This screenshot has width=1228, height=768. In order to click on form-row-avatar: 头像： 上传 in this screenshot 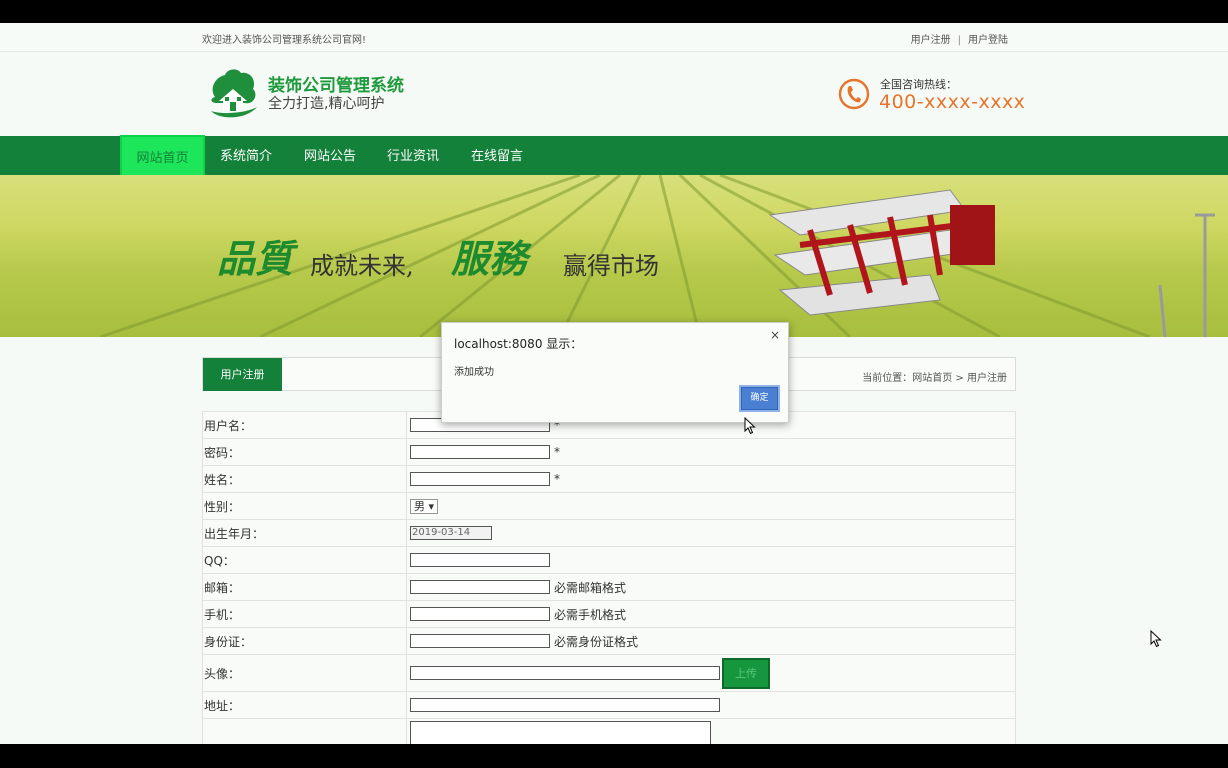, I will do `click(609, 673)`.